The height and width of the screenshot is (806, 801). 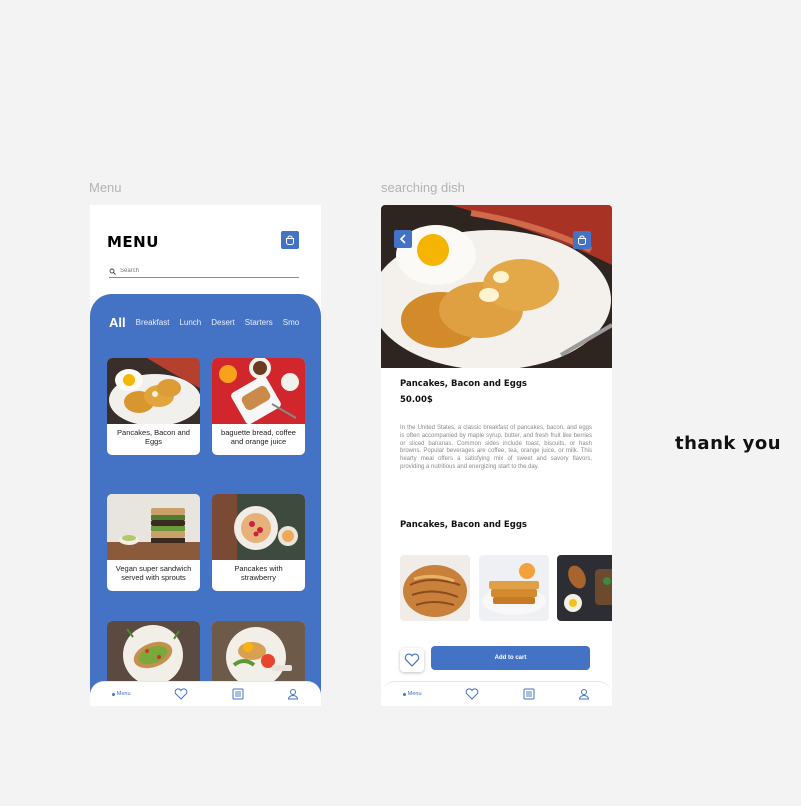 I want to click on food-card: Pancakes with strawberry, so click(x=258, y=542).